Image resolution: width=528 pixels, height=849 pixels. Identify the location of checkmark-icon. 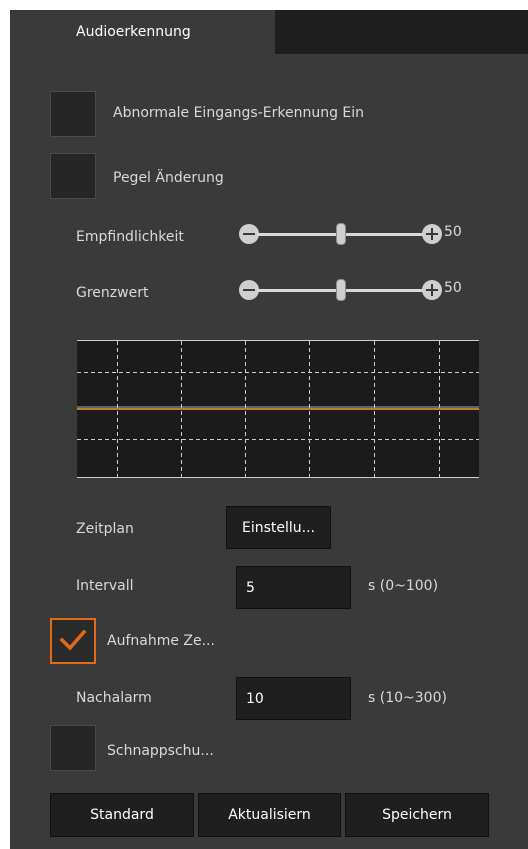
(73, 640).